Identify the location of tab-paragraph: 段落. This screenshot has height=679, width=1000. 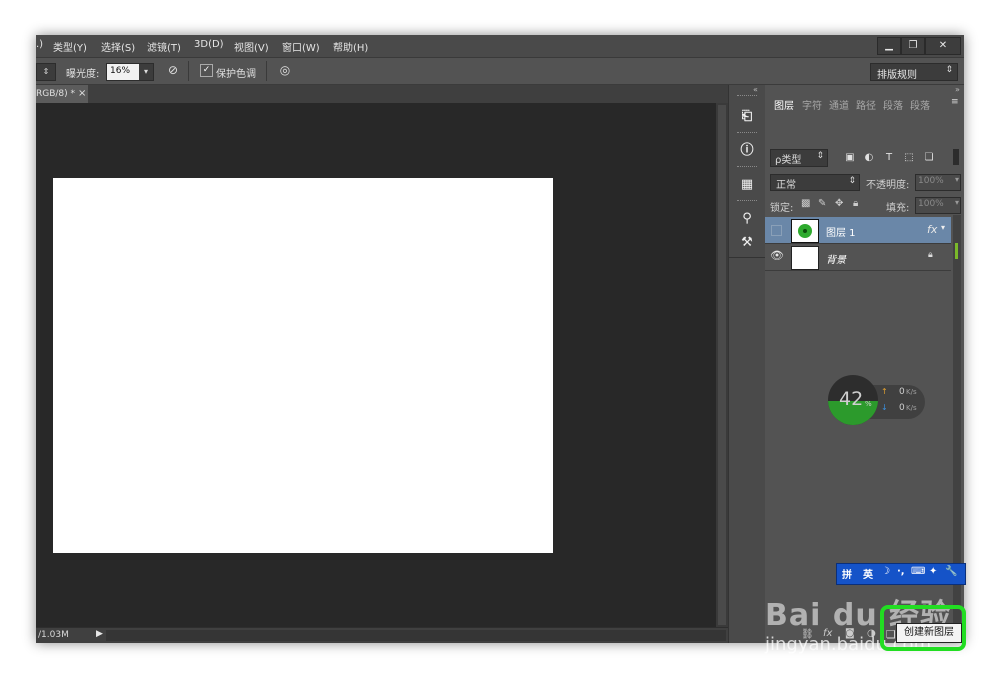
(893, 104).